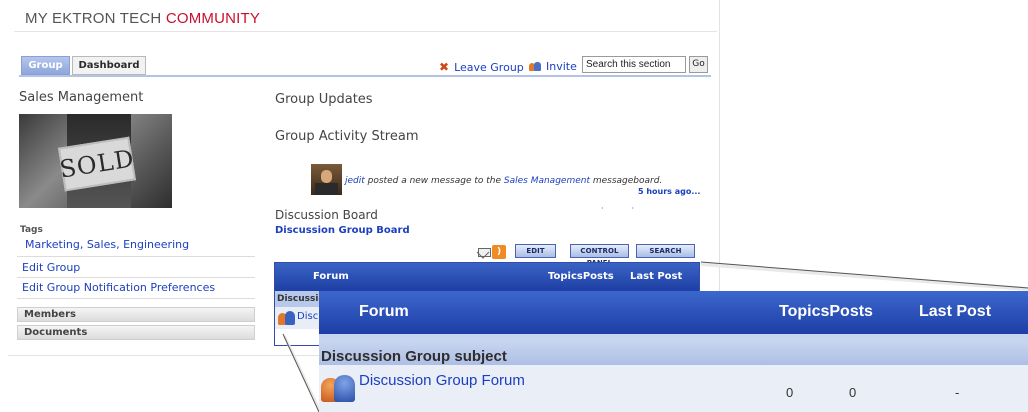 Image resolution: width=1028 pixels, height=412 pixels. I want to click on invite-link: Invite, so click(553, 66).